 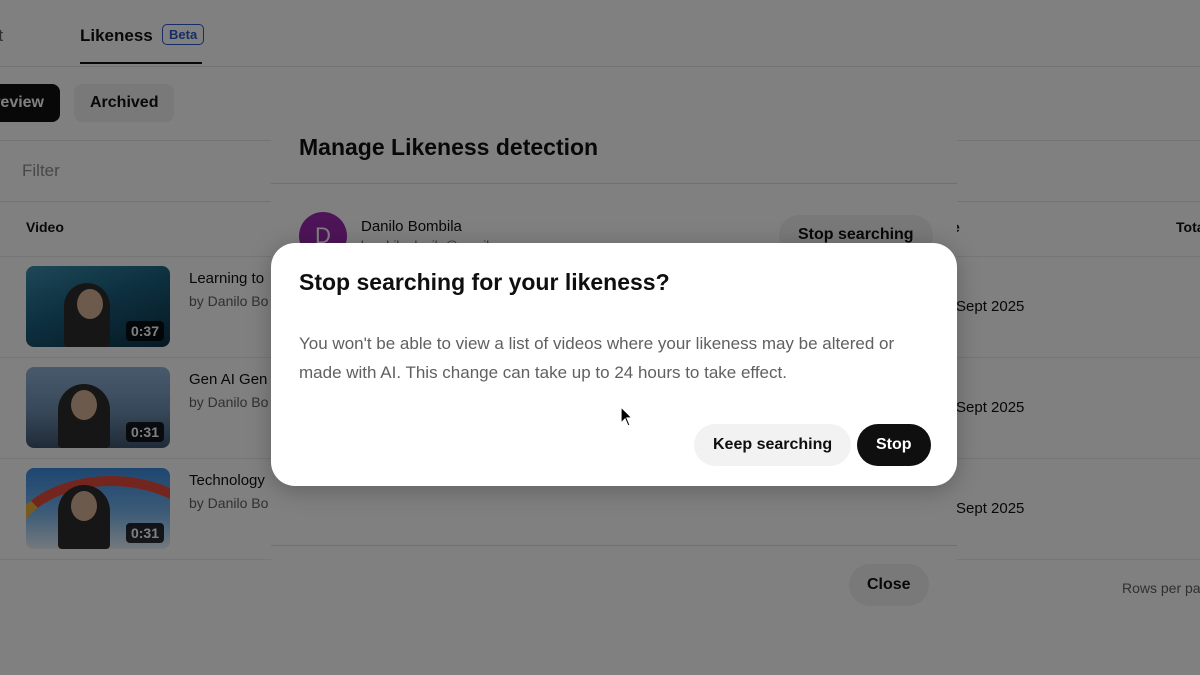 I want to click on video-title: Learning to, so click(x=226, y=278).